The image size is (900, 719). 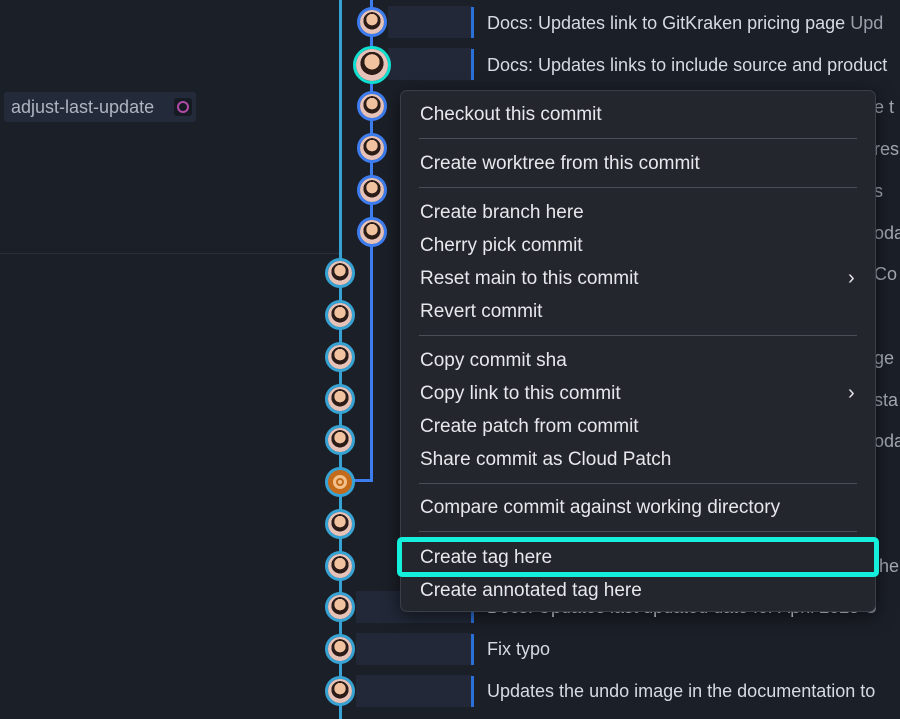 I want to click on commit-message-text: Fix typo, so click(x=519, y=649).